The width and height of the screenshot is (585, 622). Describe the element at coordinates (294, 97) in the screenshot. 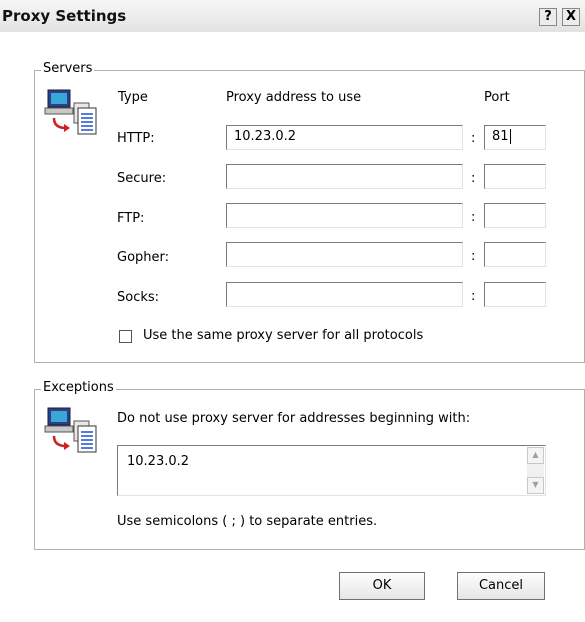

I see `column-header-address: Proxy address to use` at that location.